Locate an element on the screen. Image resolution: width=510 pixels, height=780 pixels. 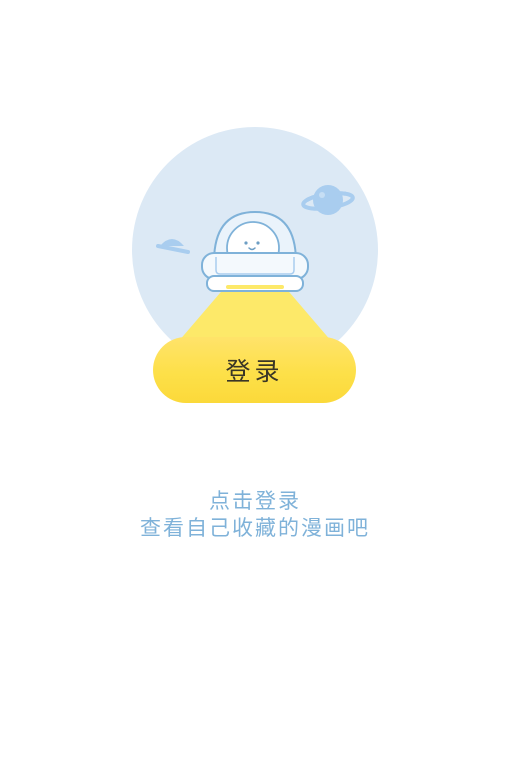
login-hint-subtitle: 查看自己收藏的漫画吧 is located at coordinates (255, 528).